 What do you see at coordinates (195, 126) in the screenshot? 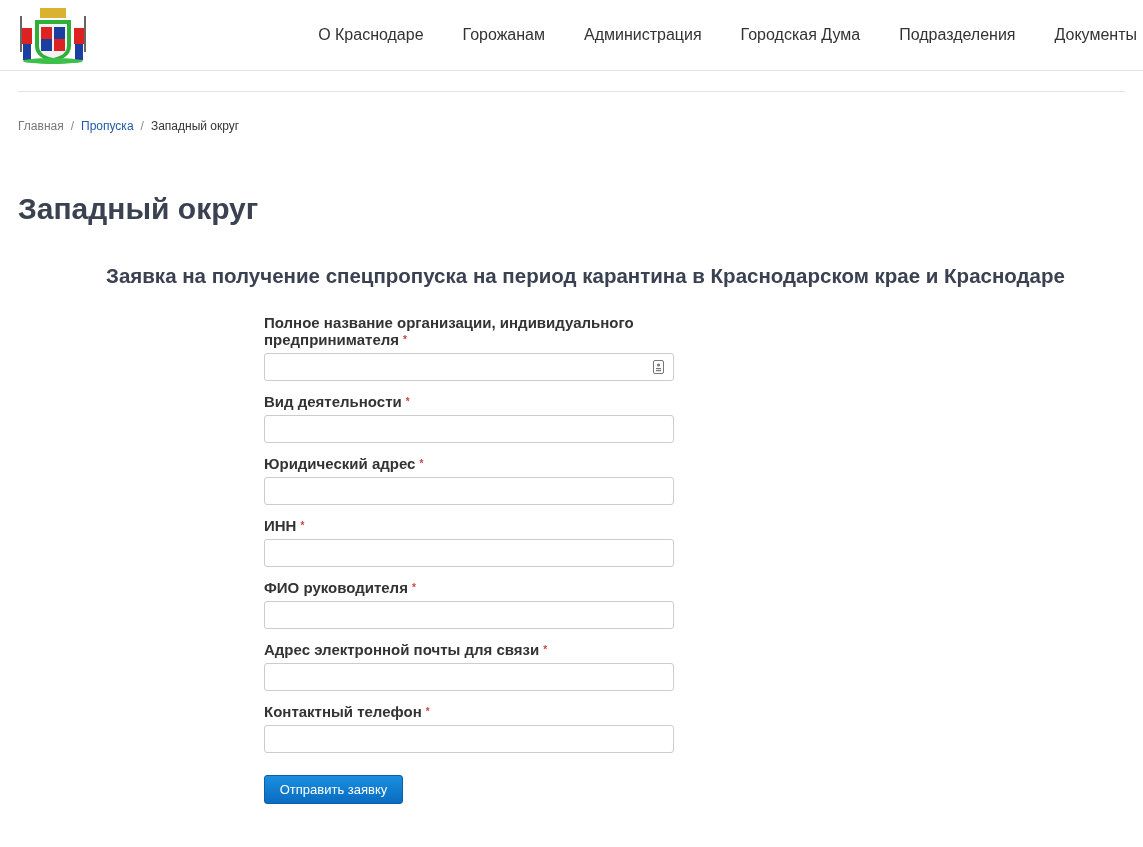
I see `breadcrumb-current: Западный округ` at bounding box center [195, 126].